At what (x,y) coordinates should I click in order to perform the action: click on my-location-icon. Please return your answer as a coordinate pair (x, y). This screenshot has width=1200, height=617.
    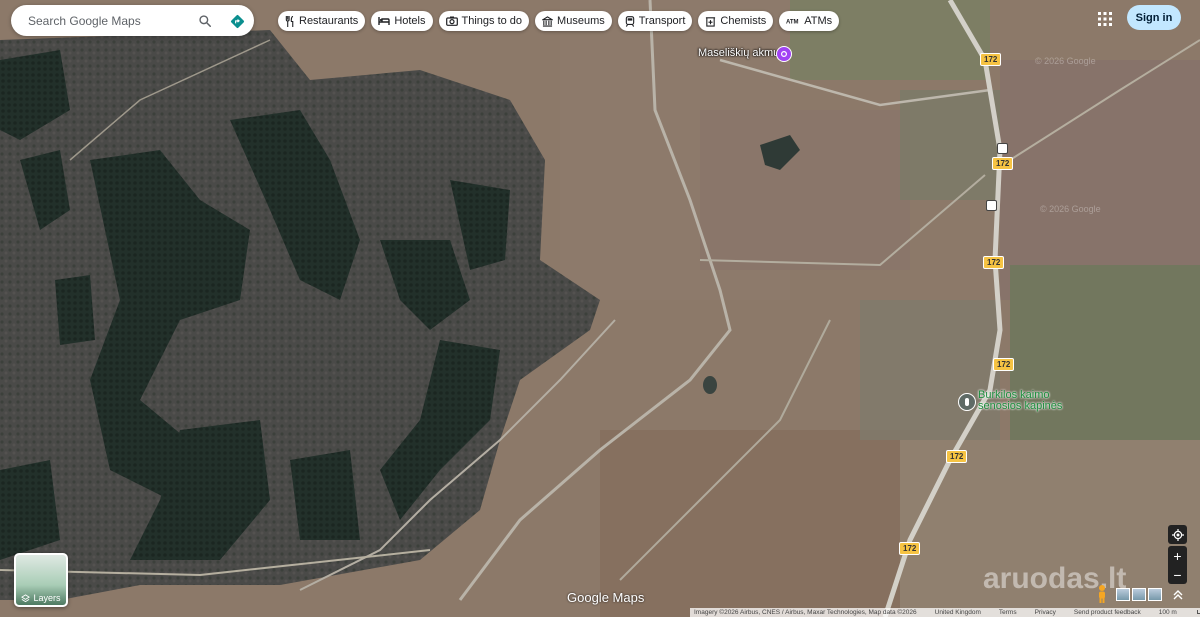
    Looking at the image, I should click on (1177, 534).